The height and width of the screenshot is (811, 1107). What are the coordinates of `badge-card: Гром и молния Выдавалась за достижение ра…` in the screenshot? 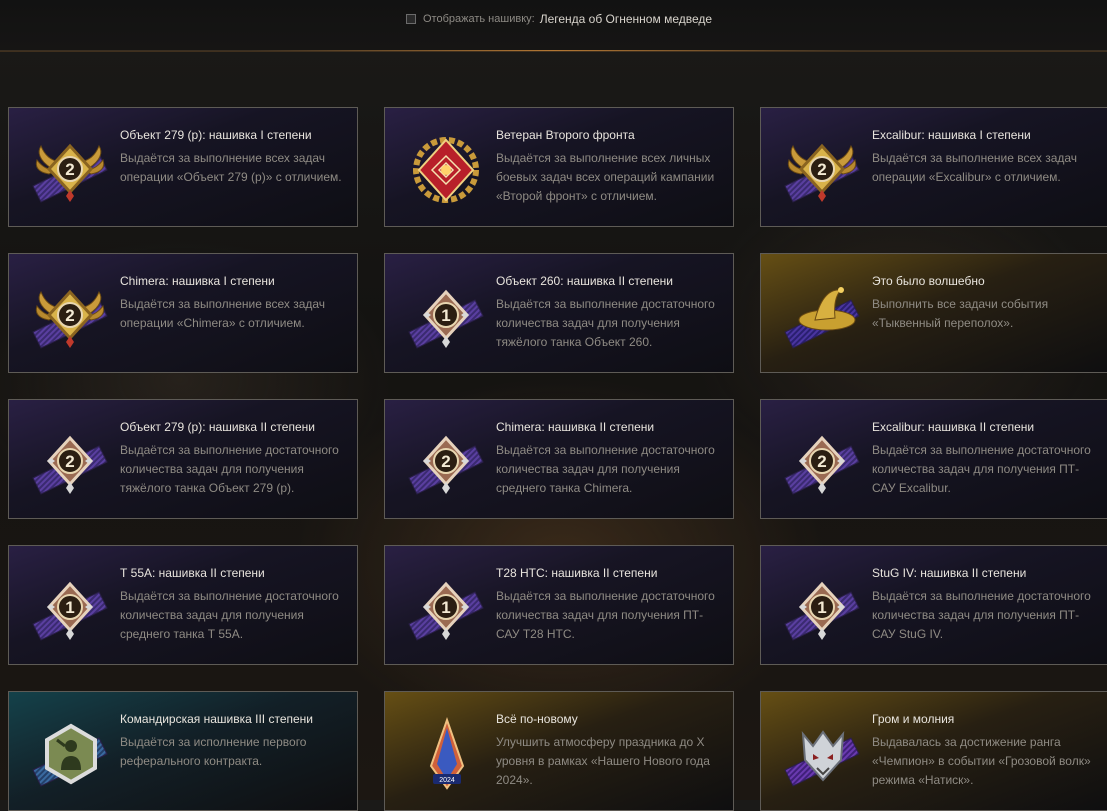 It's located at (933, 751).